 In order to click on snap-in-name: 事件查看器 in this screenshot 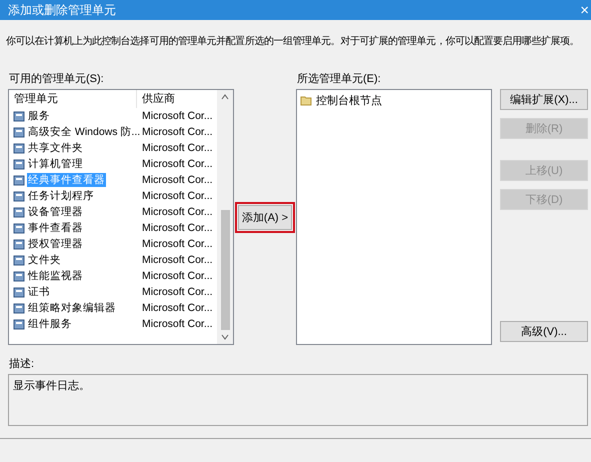, I will do `click(55, 228)`.